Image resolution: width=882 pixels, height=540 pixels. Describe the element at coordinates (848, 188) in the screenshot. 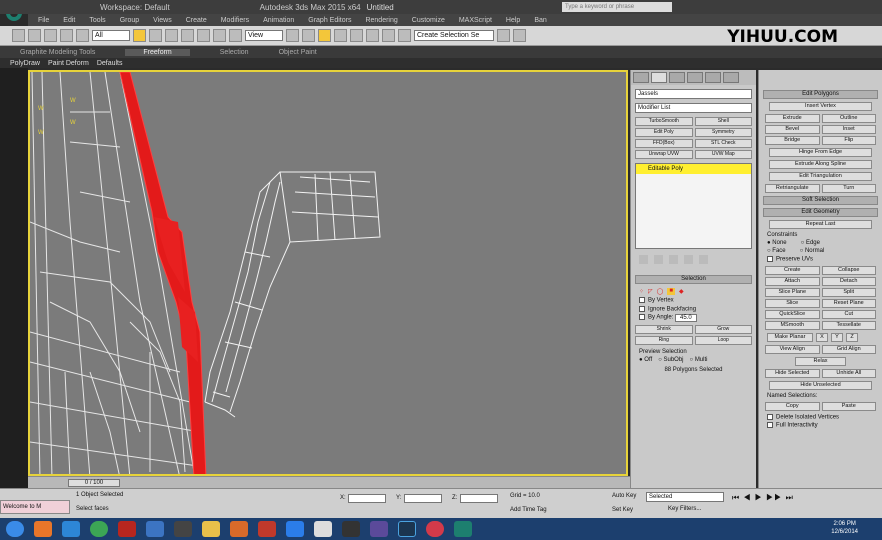

I see `turn-button: Turn` at that location.